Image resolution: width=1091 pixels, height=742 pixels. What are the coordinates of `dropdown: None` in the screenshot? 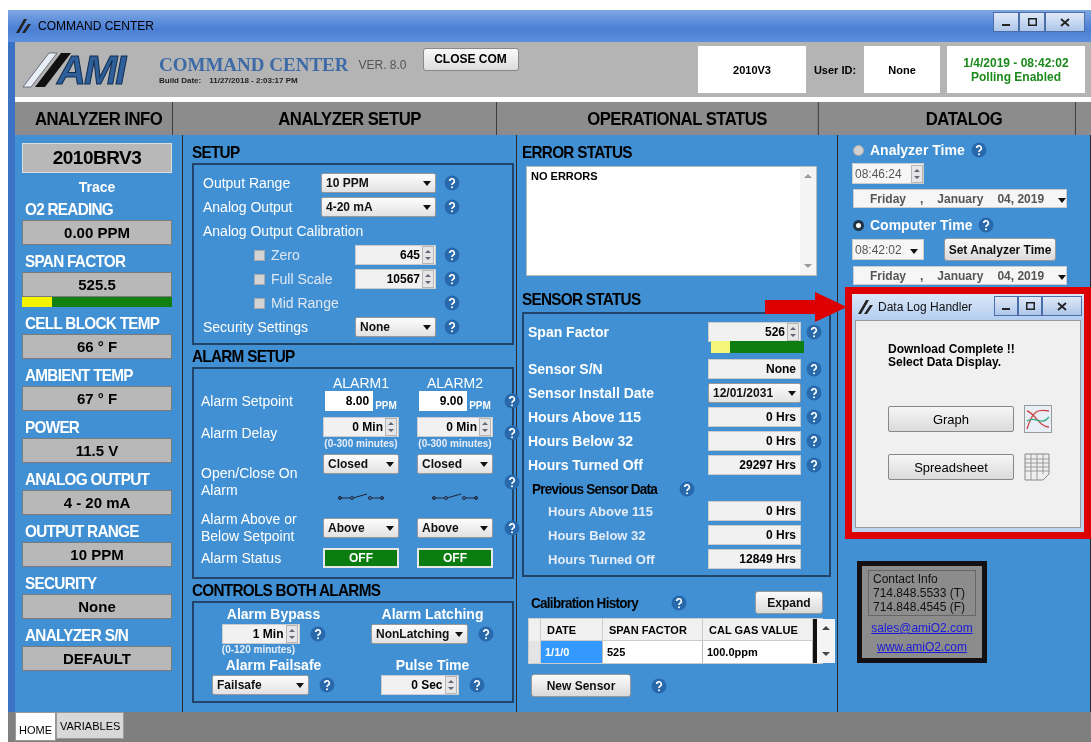 It's located at (395, 327).